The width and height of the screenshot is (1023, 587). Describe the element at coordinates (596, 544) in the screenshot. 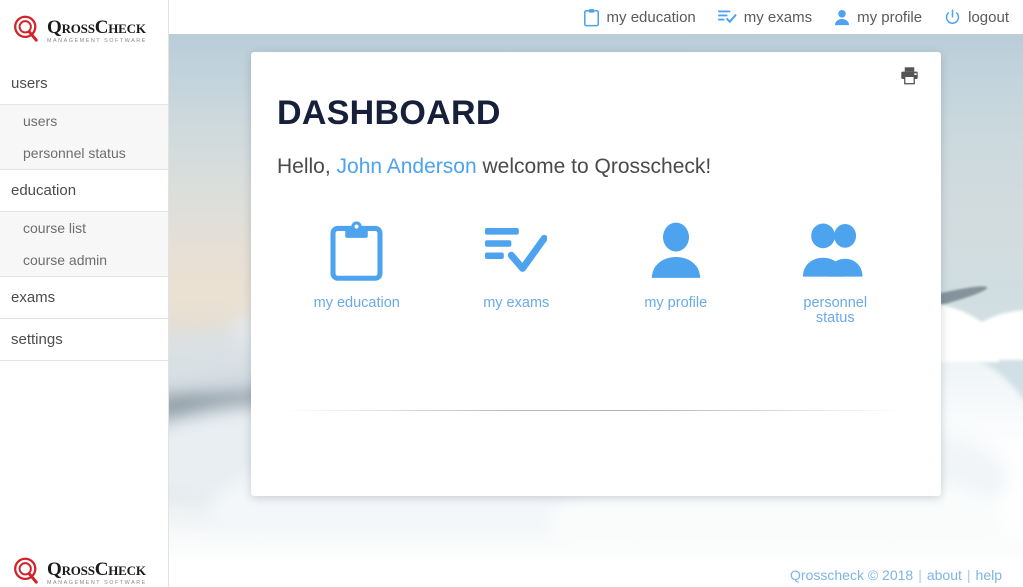

I see `background-bottom-fade` at that location.